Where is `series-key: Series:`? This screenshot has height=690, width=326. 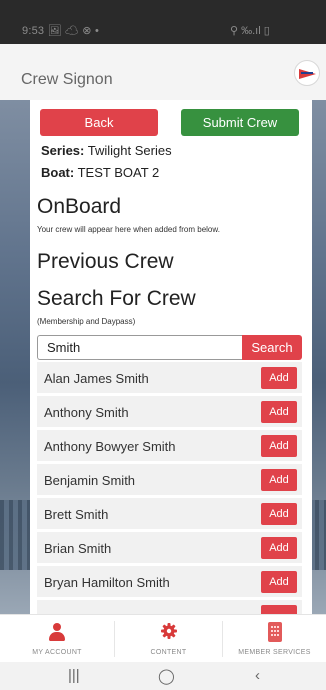 series-key: Series: is located at coordinates (63, 150).